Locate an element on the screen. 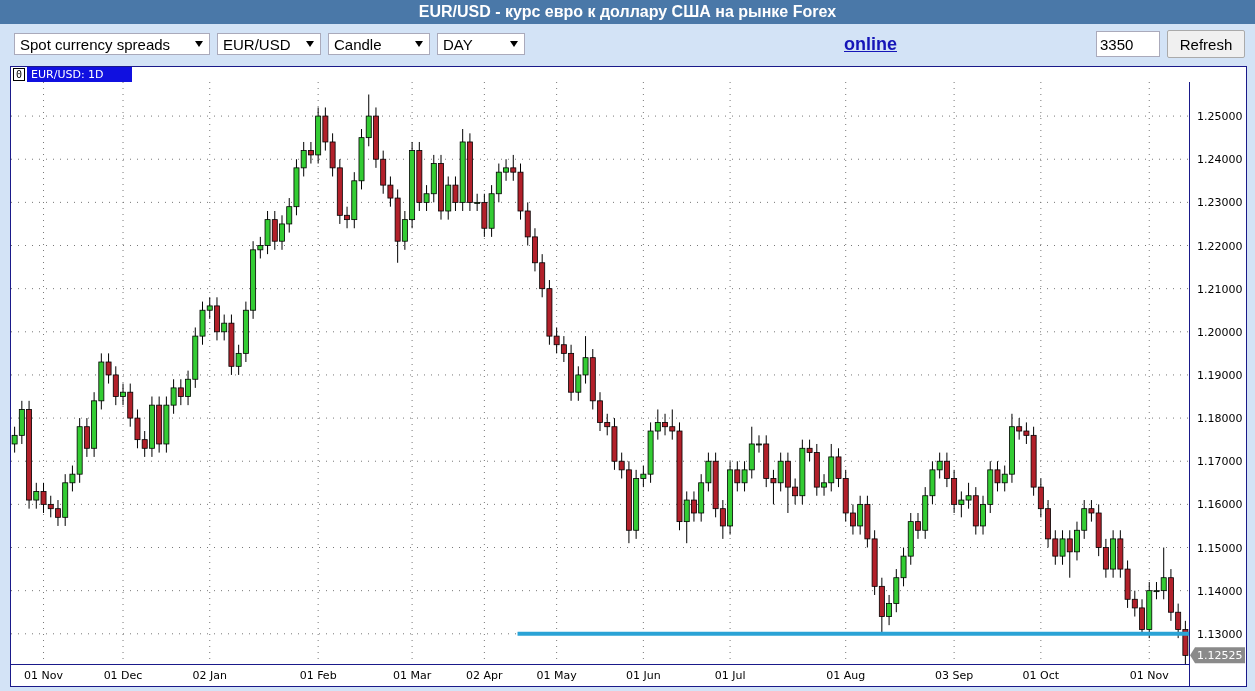  x-axis-label: 01 Oct is located at coordinates (1041, 675).